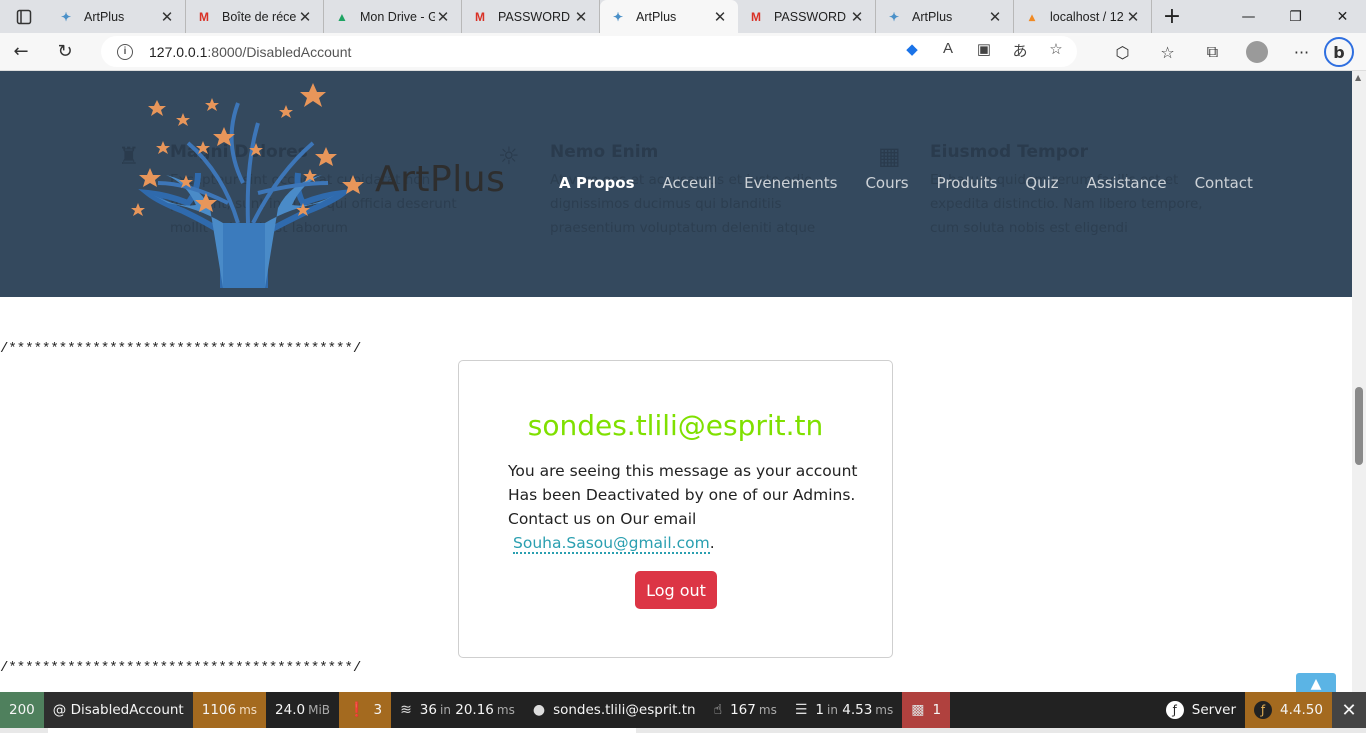 The width and height of the screenshot is (1366, 733). Describe the element at coordinates (406, 710) in the screenshot. I see `layers-icon: ≋` at that location.